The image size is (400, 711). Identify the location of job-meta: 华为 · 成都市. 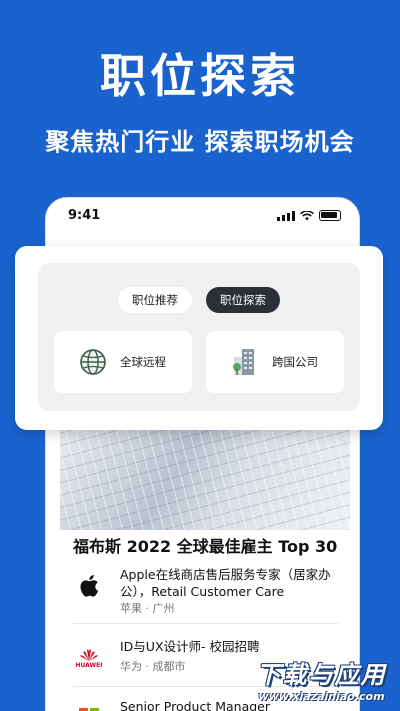
(153, 666).